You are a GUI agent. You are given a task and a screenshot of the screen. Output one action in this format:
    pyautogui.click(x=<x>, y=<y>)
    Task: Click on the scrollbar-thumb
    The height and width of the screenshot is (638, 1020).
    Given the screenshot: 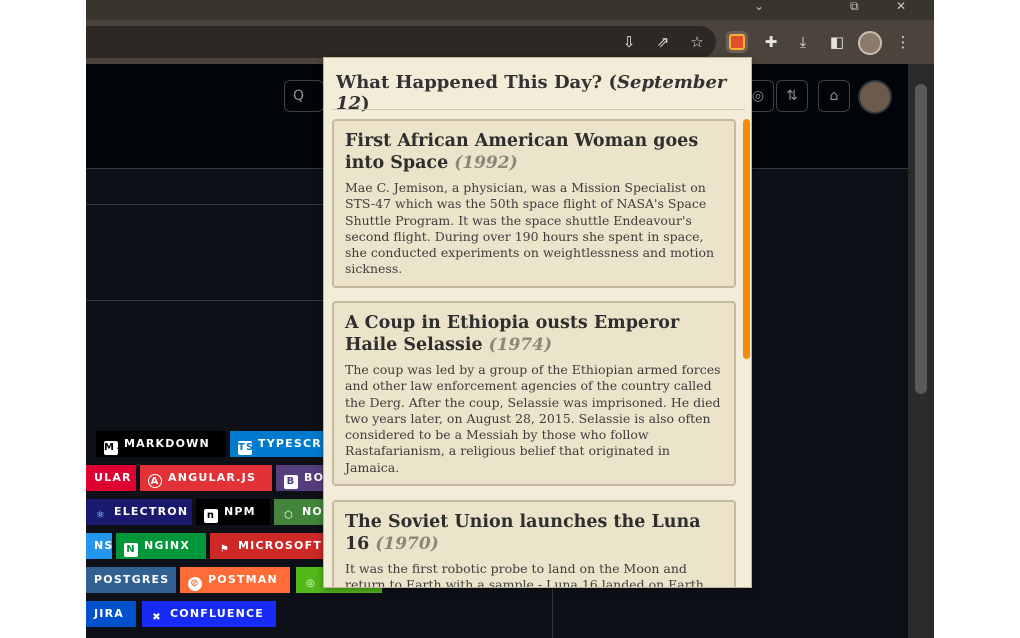 What is the action you would take?
    pyautogui.click(x=921, y=239)
    